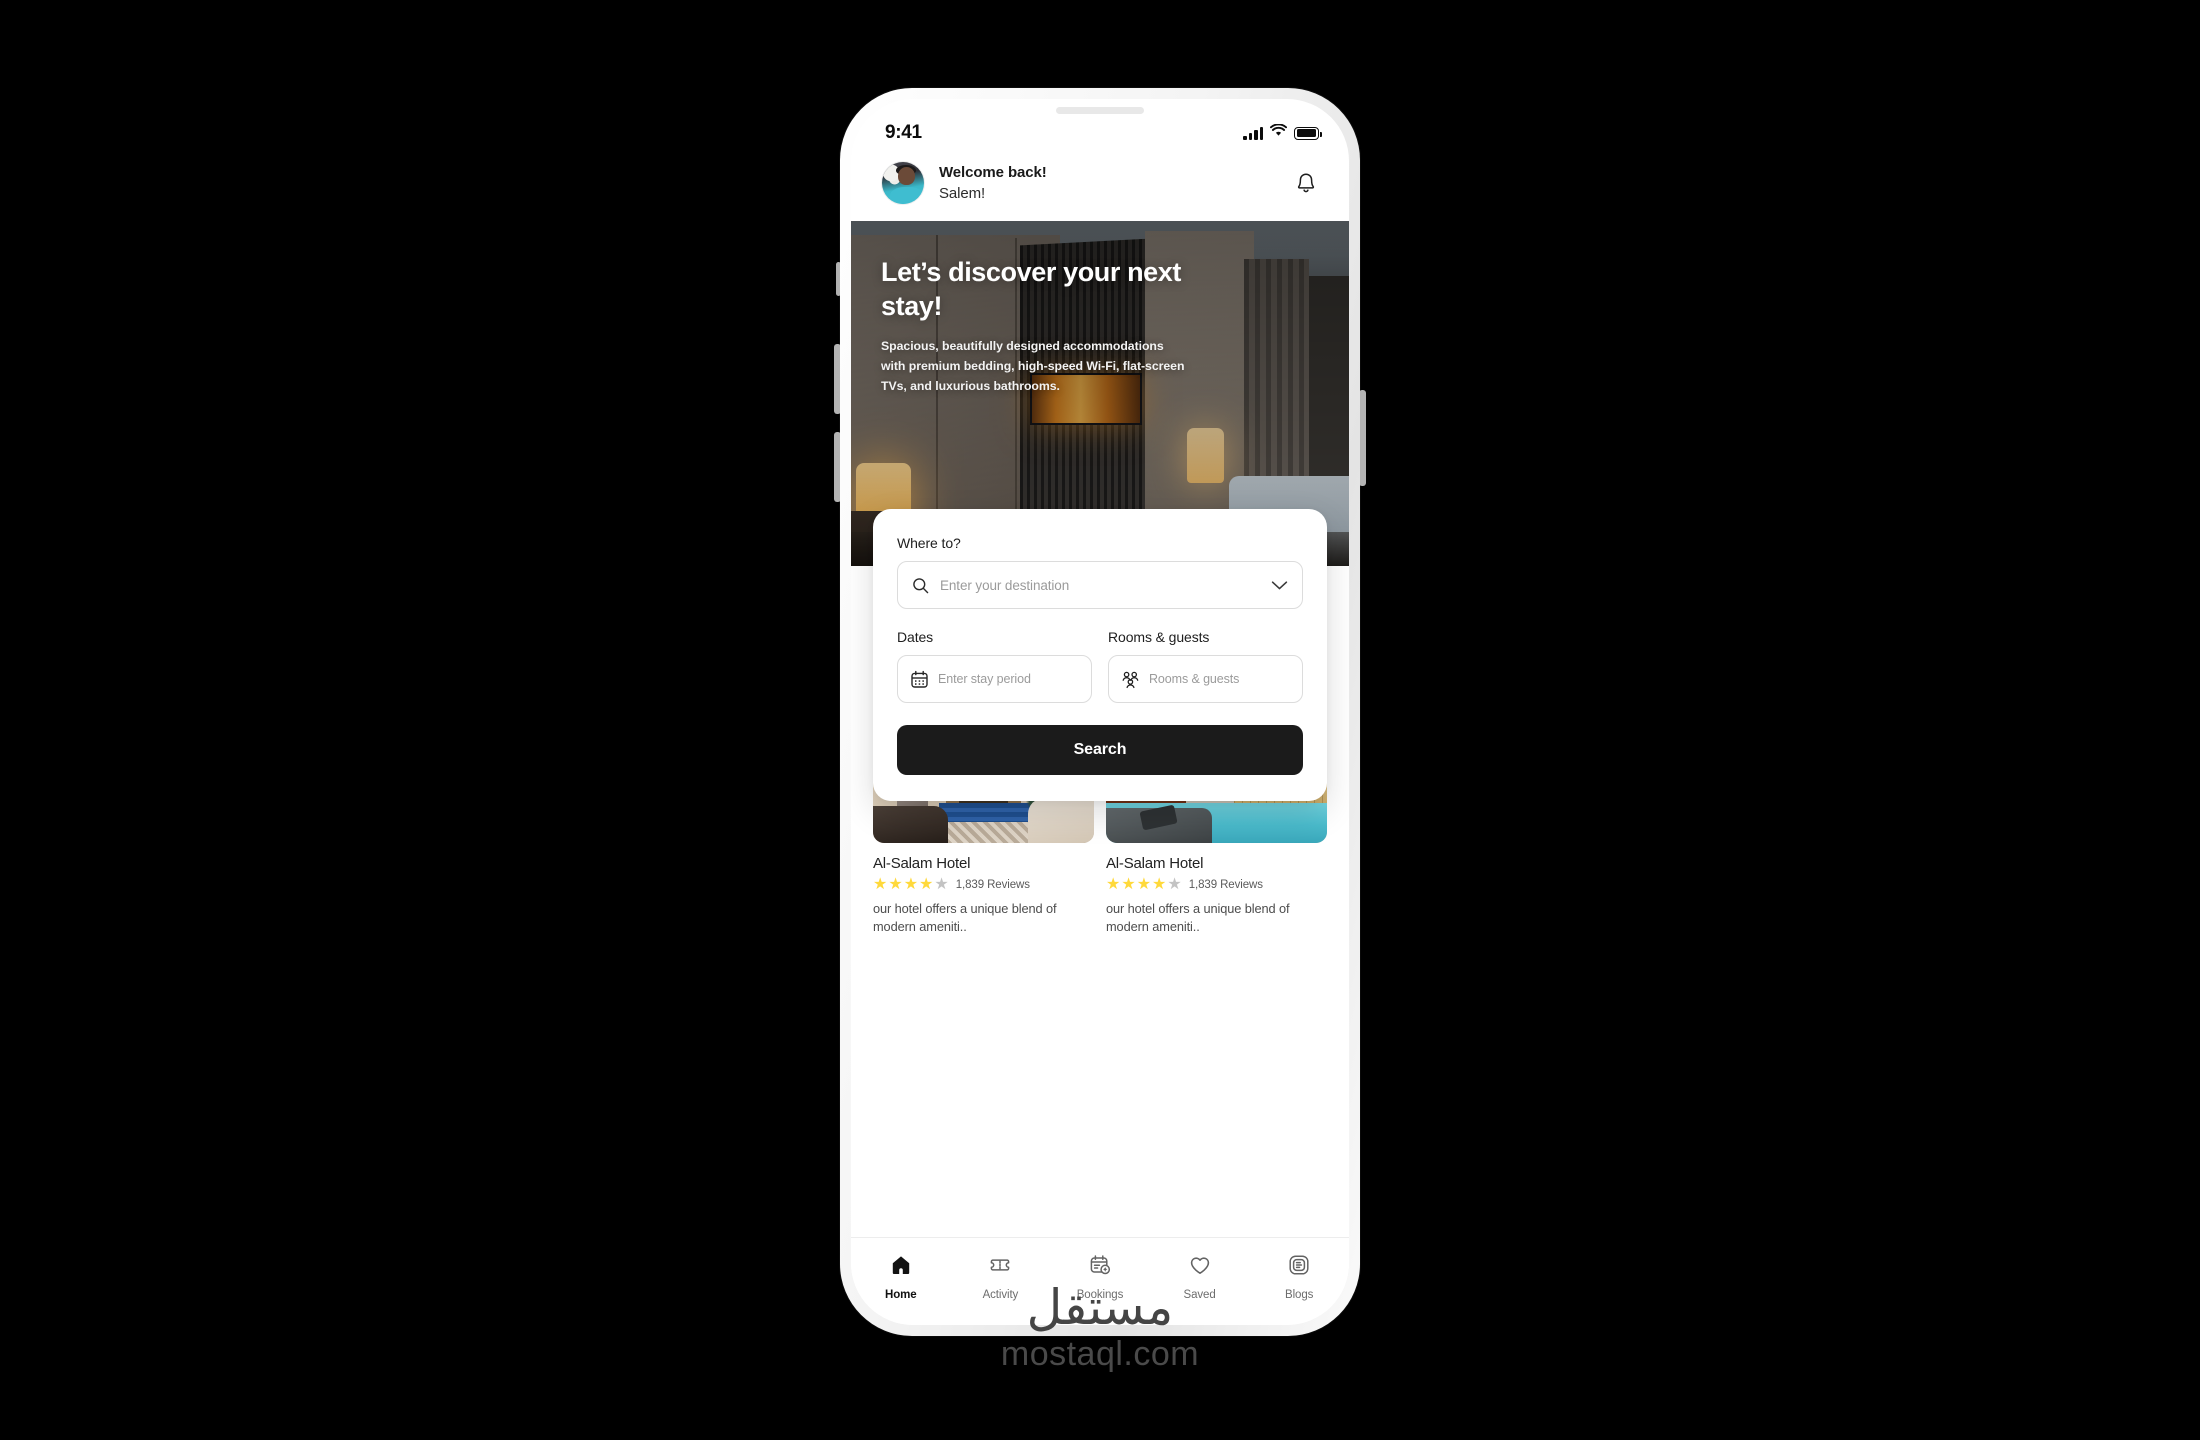 This screenshot has width=2200, height=1440. I want to click on rooms-guests-label: Rooms & guests, so click(1159, 637).